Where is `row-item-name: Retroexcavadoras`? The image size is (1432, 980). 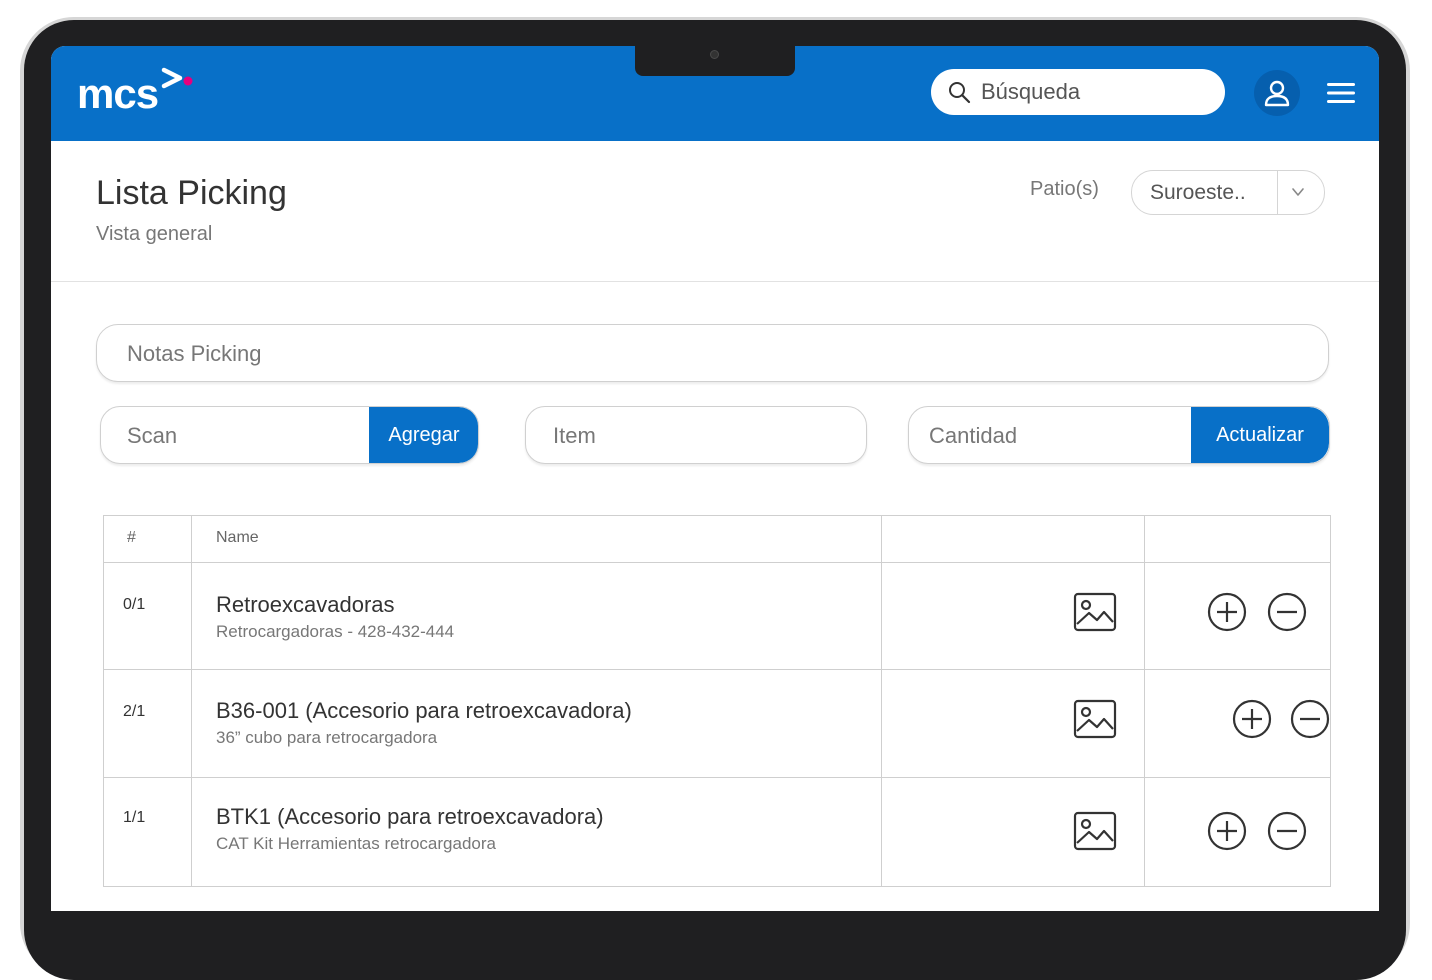
row-item-name: Retroexcavadoras is located at coordinates (305, 604).